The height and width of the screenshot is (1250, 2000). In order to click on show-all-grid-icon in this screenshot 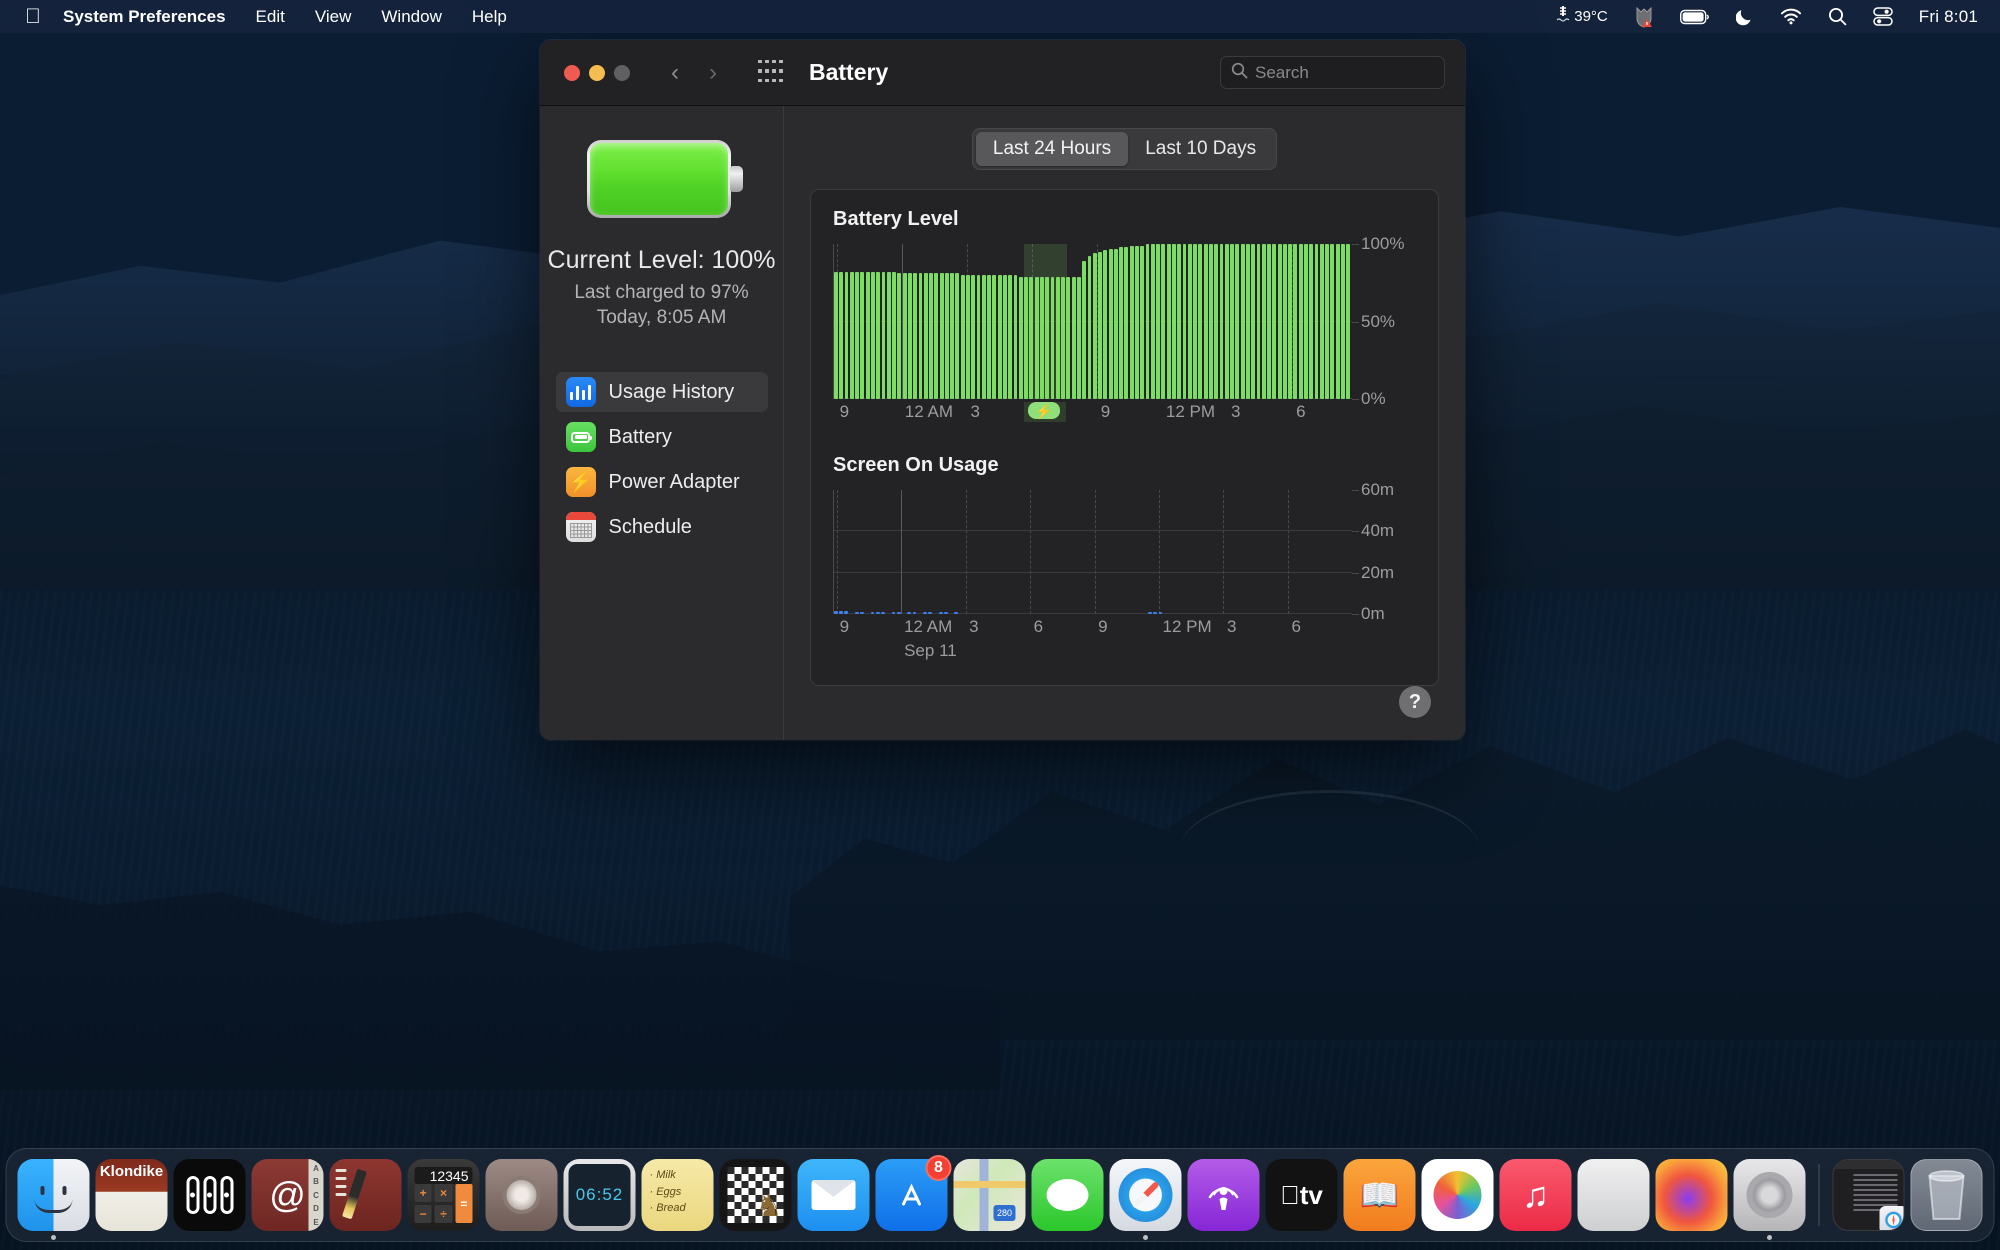, I will do `click(771, 72)`.